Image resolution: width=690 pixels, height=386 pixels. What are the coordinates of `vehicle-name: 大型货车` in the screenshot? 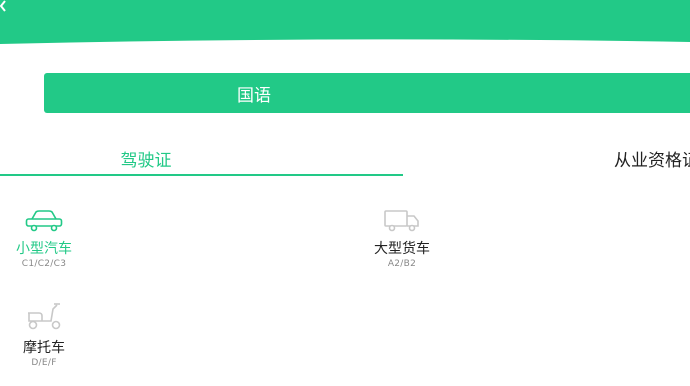 It's located at (402, 249).